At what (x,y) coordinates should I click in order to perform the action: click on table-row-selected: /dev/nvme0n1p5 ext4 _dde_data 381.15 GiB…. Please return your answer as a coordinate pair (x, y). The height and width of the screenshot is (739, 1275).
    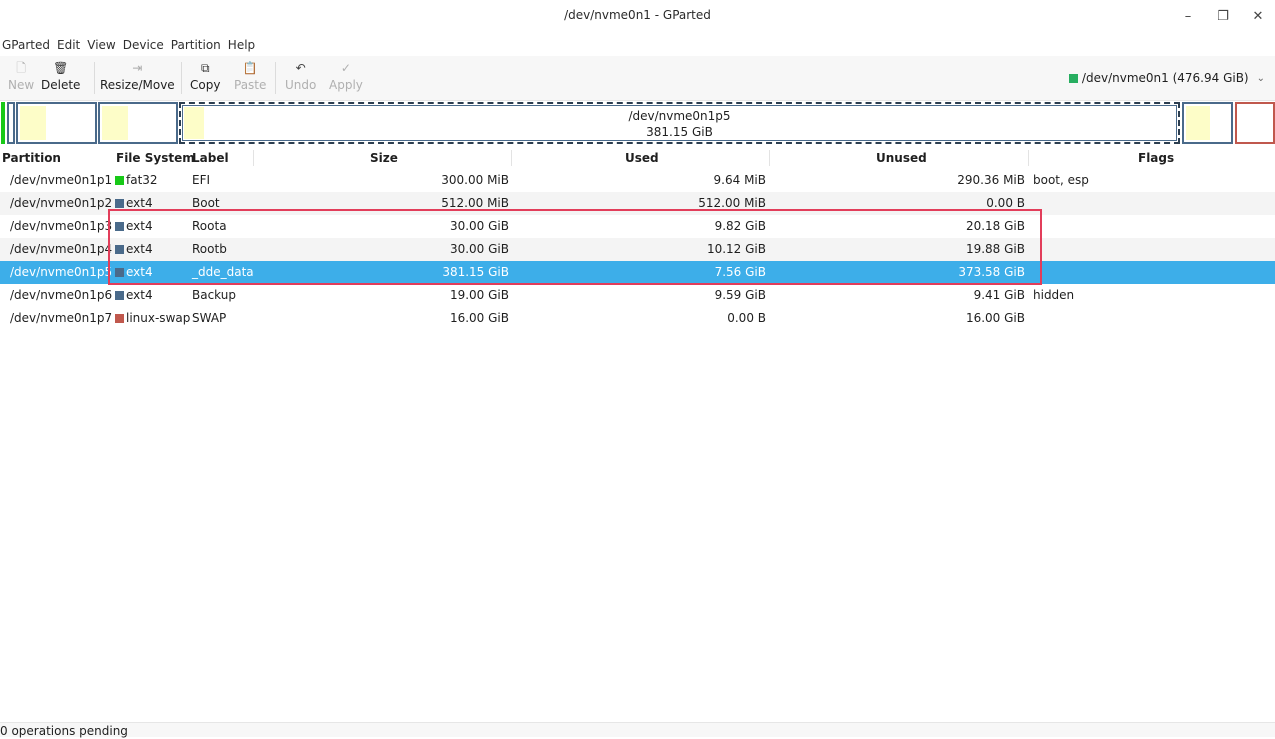
    Looking at the image, I should click on (637, 272).